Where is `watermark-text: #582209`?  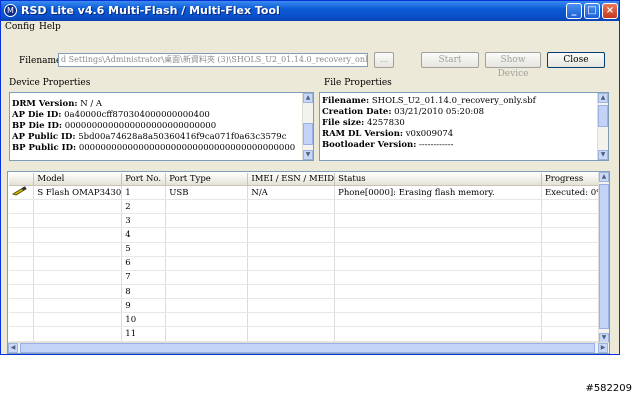
watermark-text: #582209 is located at coordinates (608, 388).